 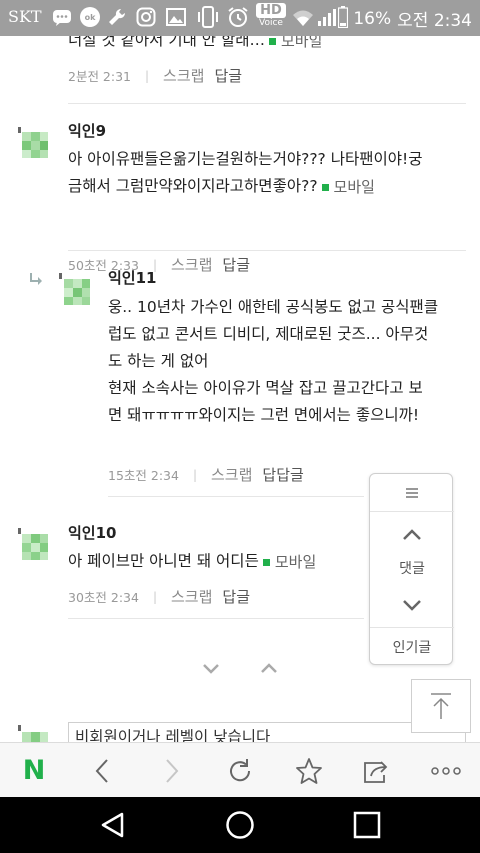 I want to click on share-icon, so click(x=376, y=771).